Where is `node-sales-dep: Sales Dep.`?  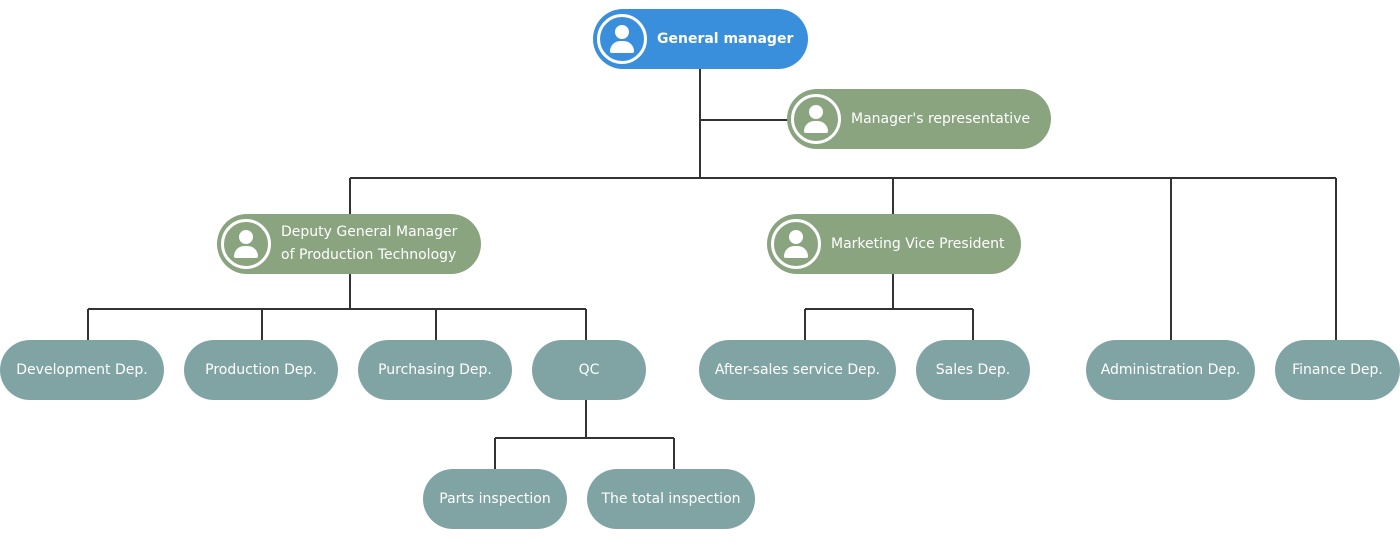
node-sales-dep: Sales Dep. is located at coordinates (973, 370).